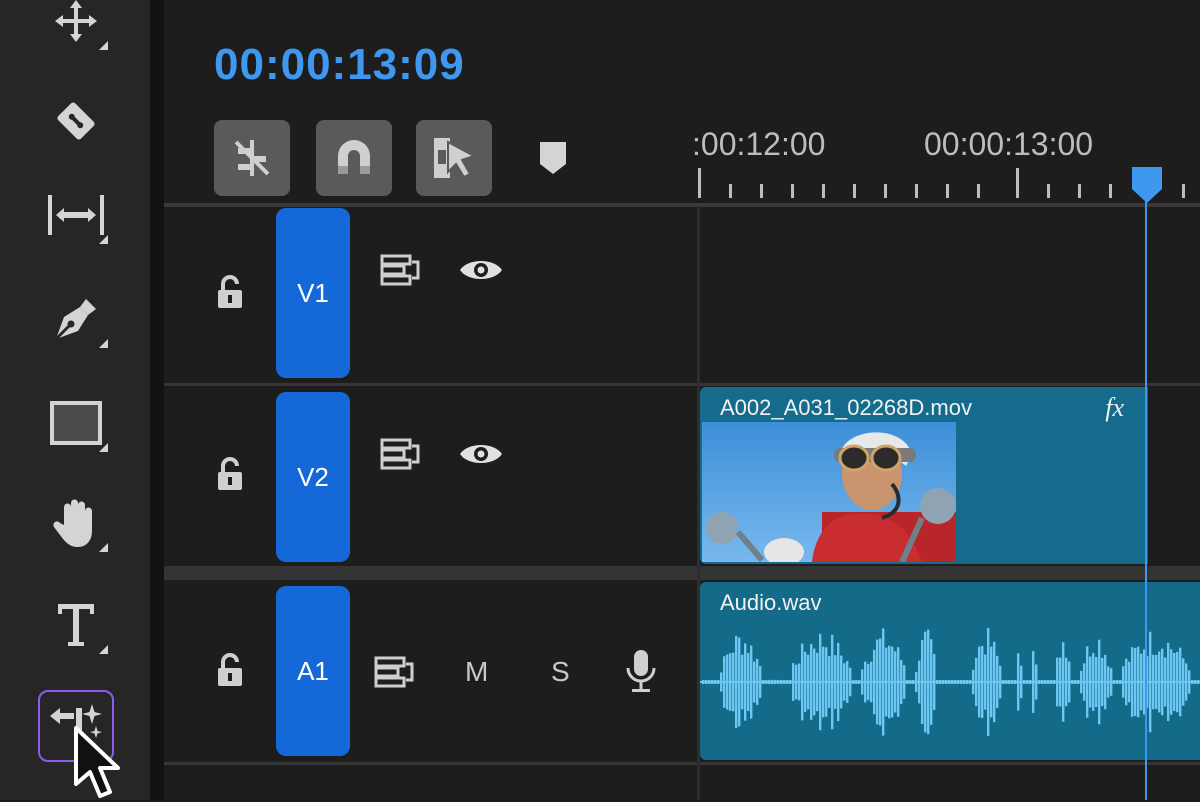  What do you see at coordinates (846, 407) in the screenshot?
I see `clip-name: A002_A031_02268D.mov` at bounding box center [846, 407].